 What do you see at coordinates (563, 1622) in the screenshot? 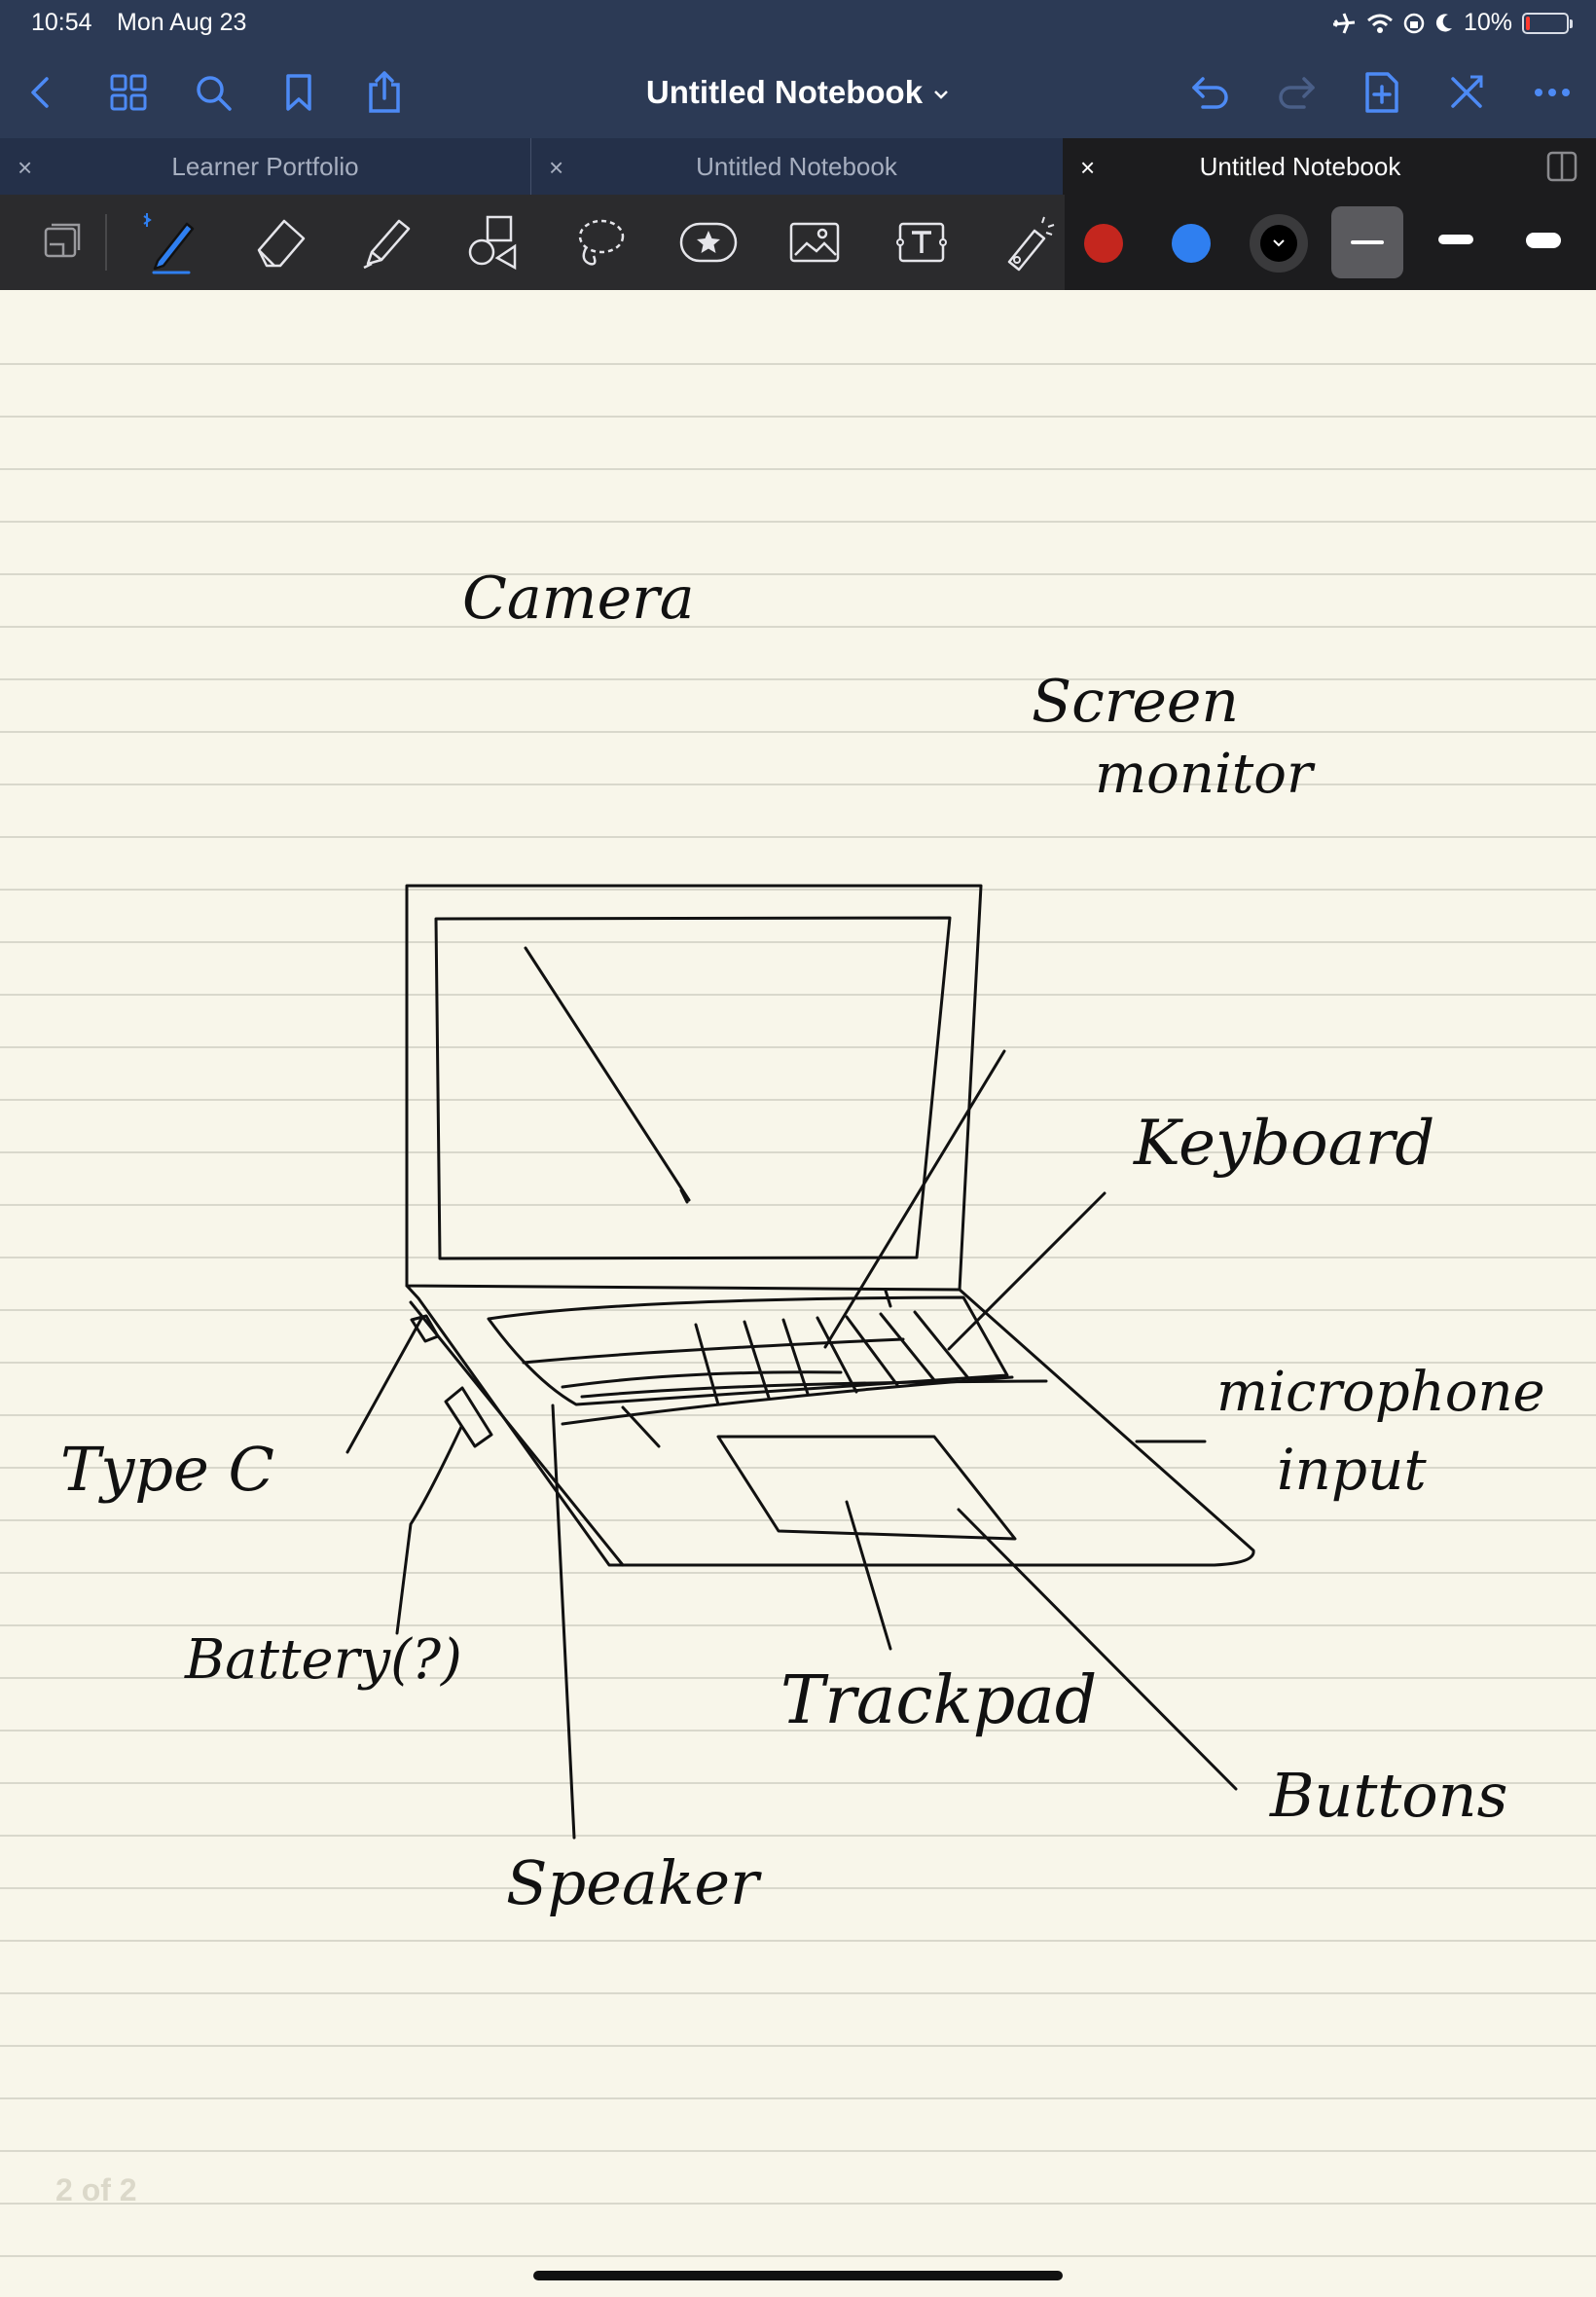
I see `speaker-leader` at bounding box center [563, 1622].